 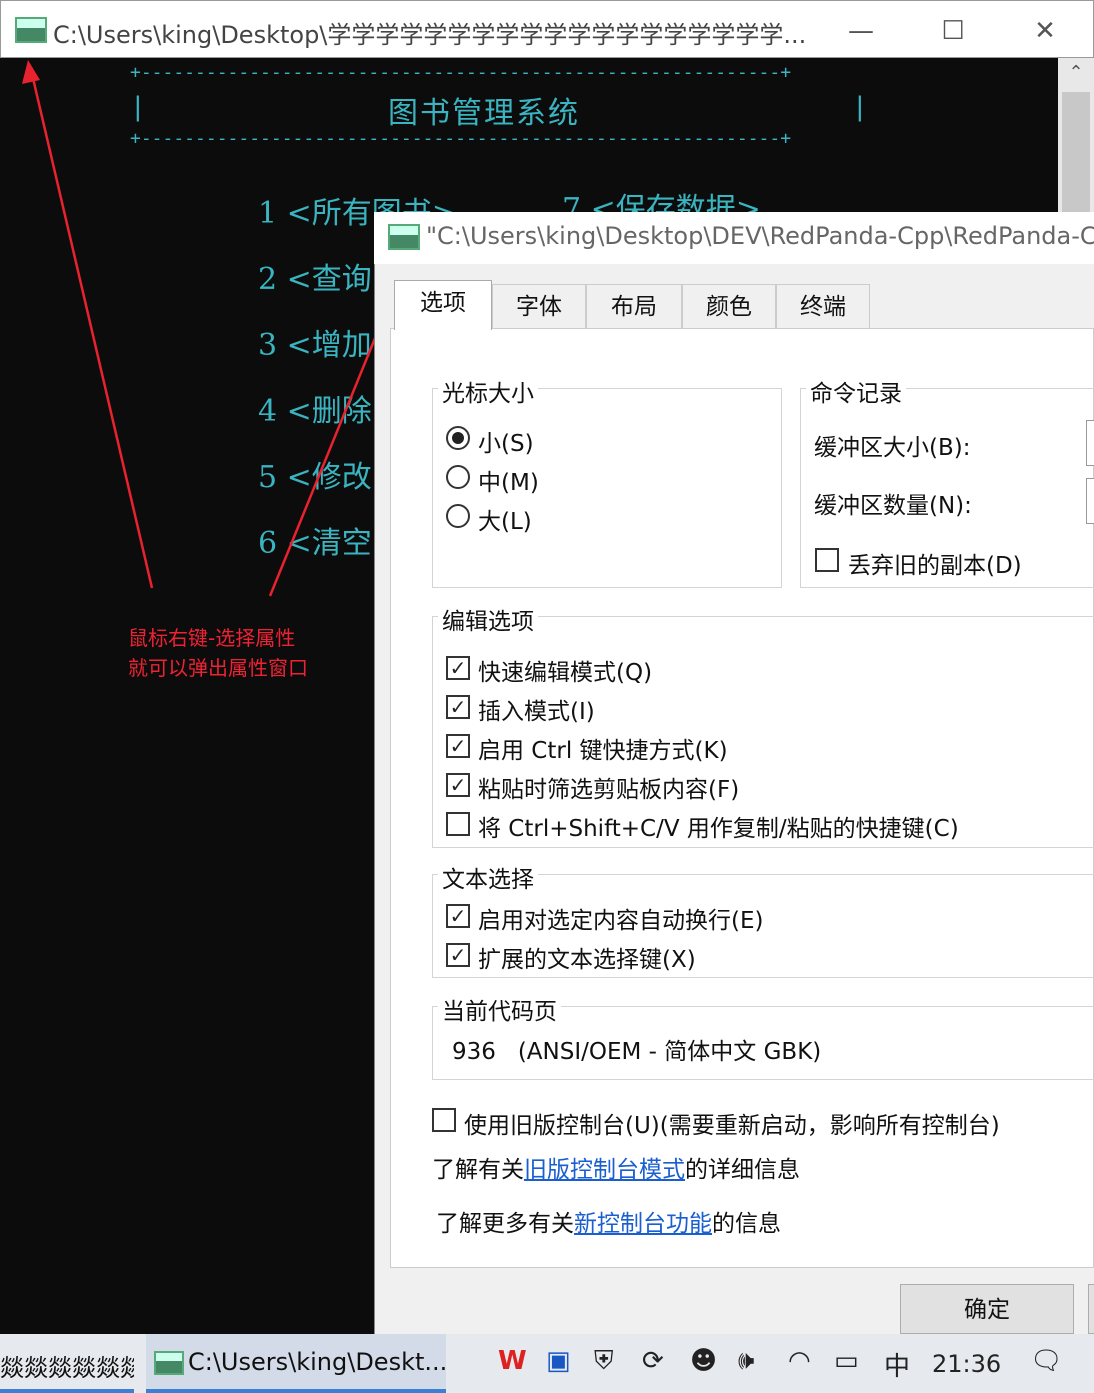 I want to click on input-method-indicator: 中, so click(x=897, y=1364).